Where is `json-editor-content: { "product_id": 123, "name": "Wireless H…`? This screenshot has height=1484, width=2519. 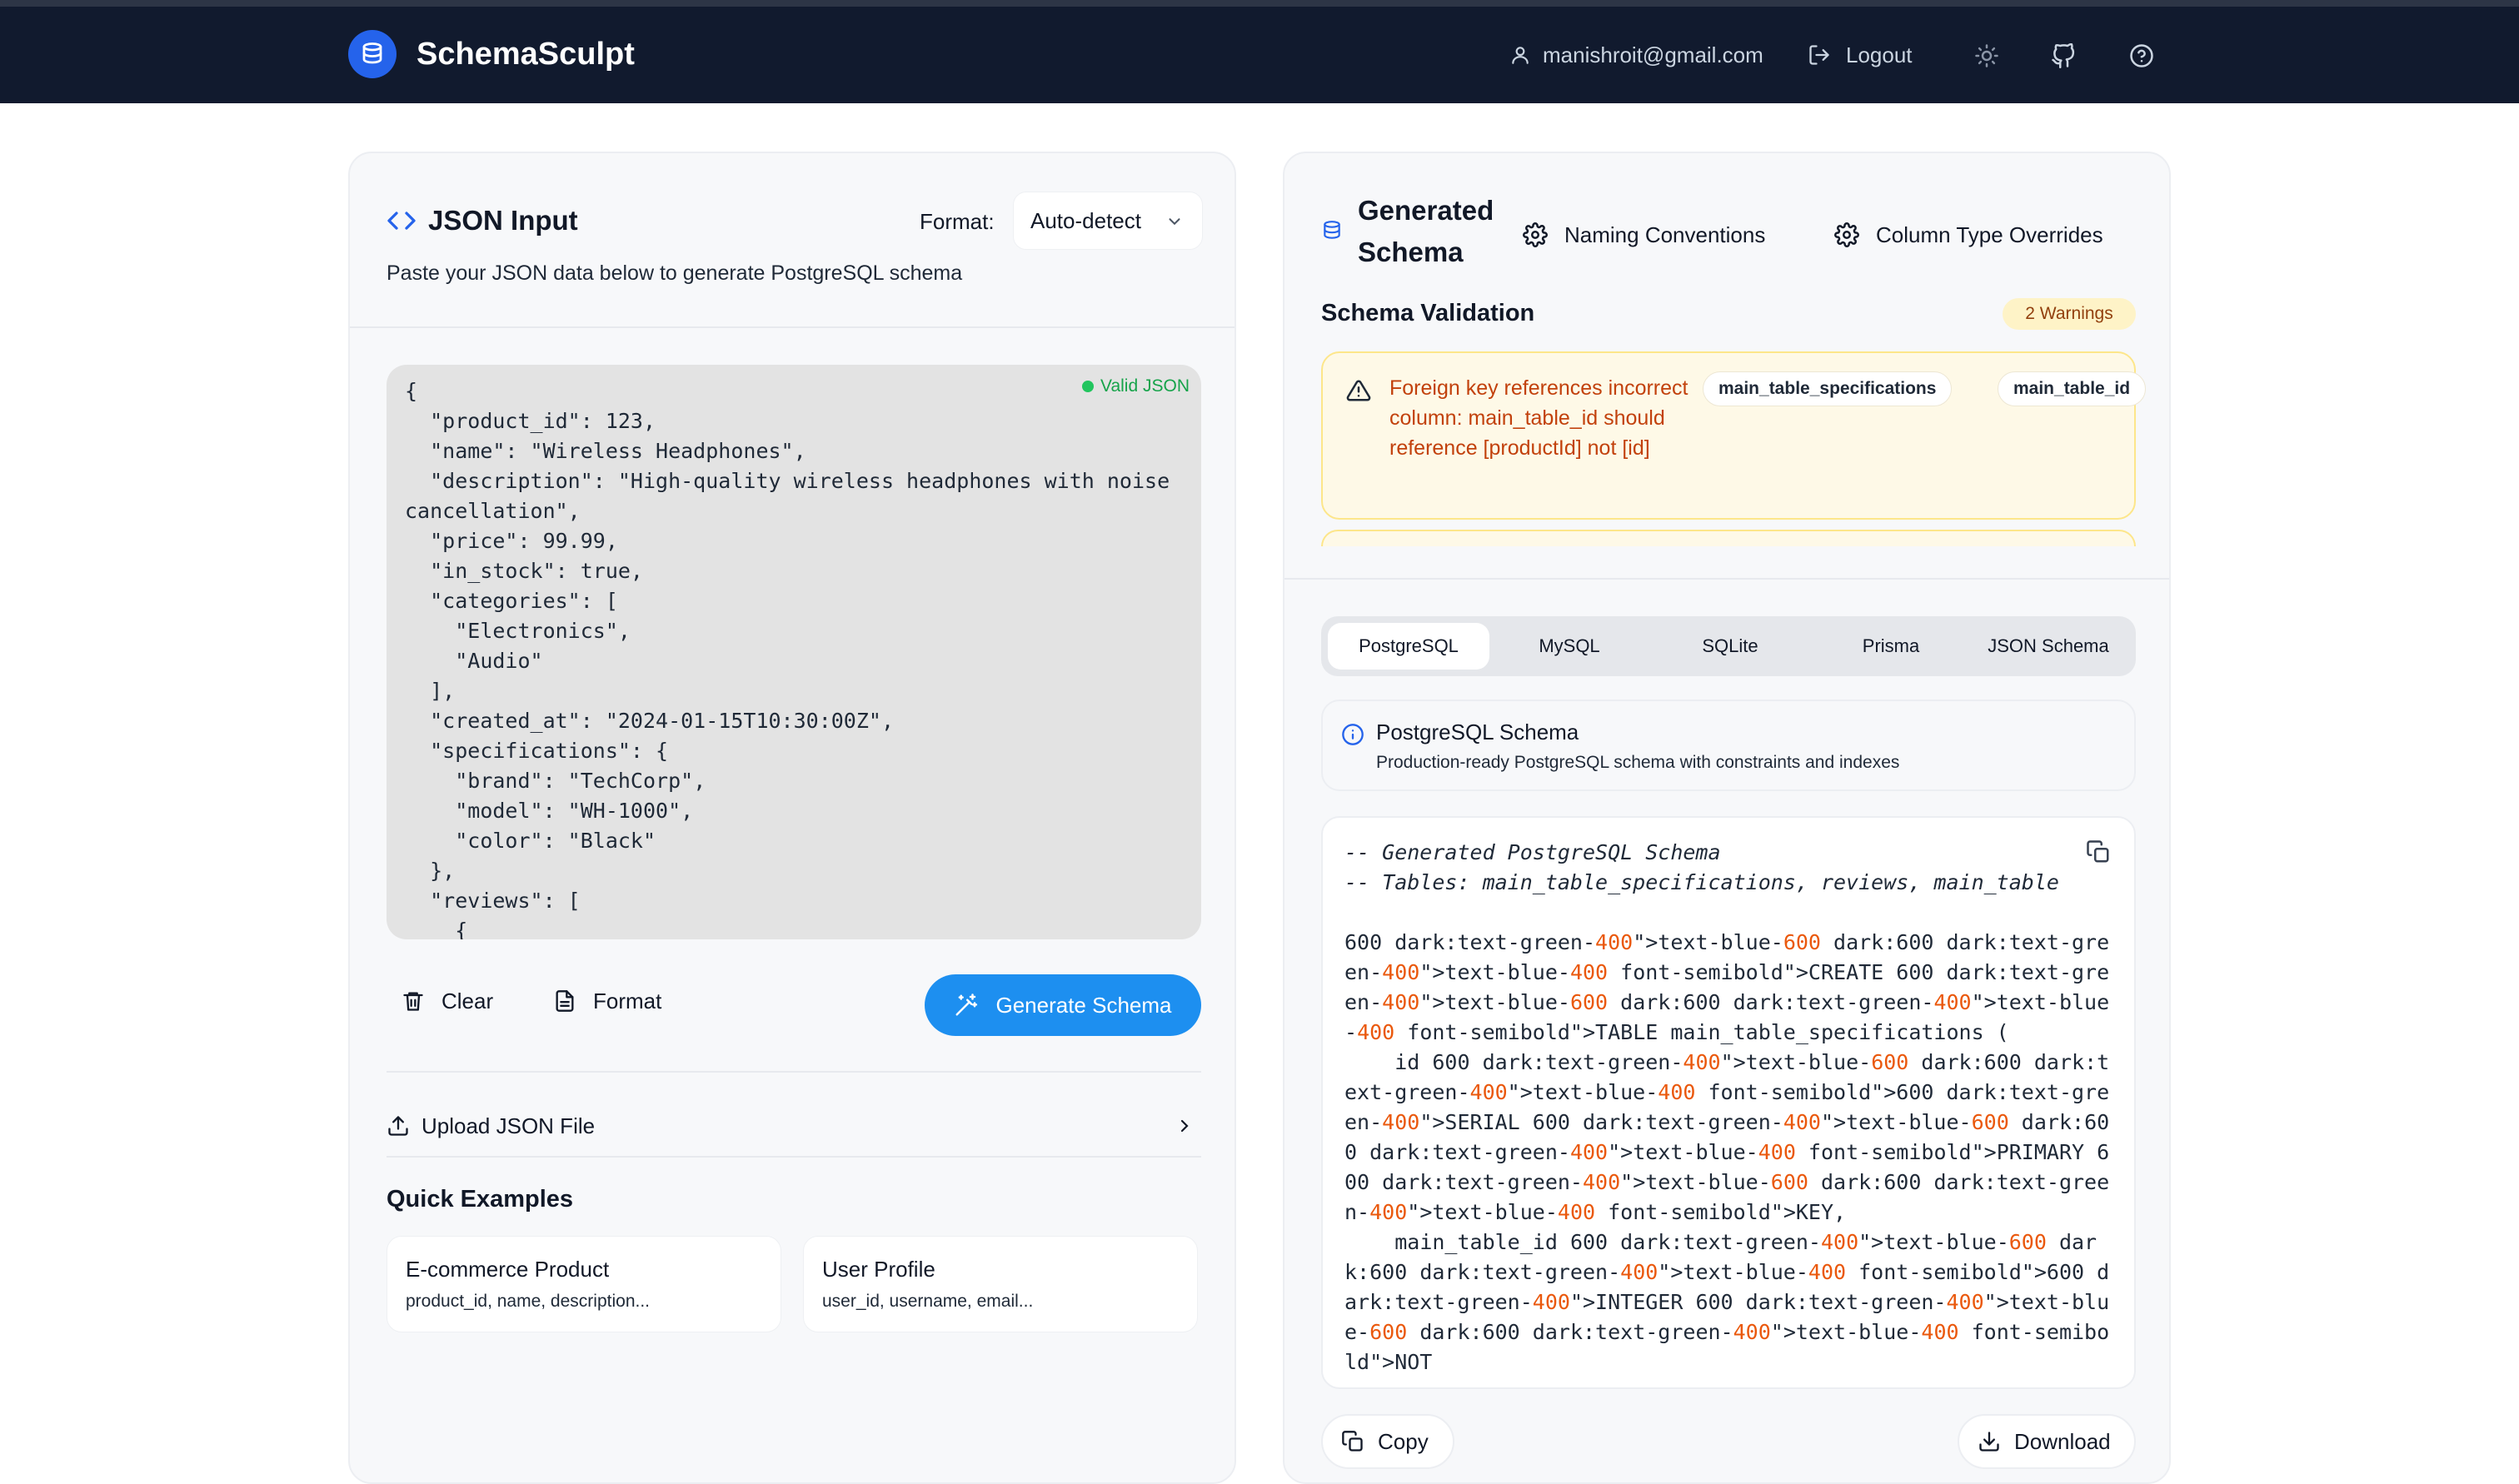 json-editor-content: { "product_id": 123, "name": "Wireless H… is located at coordinates (798, 657).